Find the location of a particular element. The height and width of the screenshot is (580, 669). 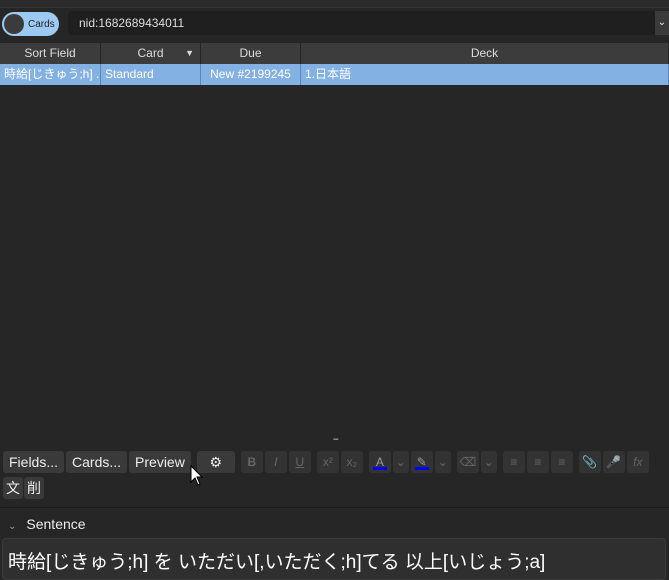

record-button: 🎤 is located at coordinates (613, 462).